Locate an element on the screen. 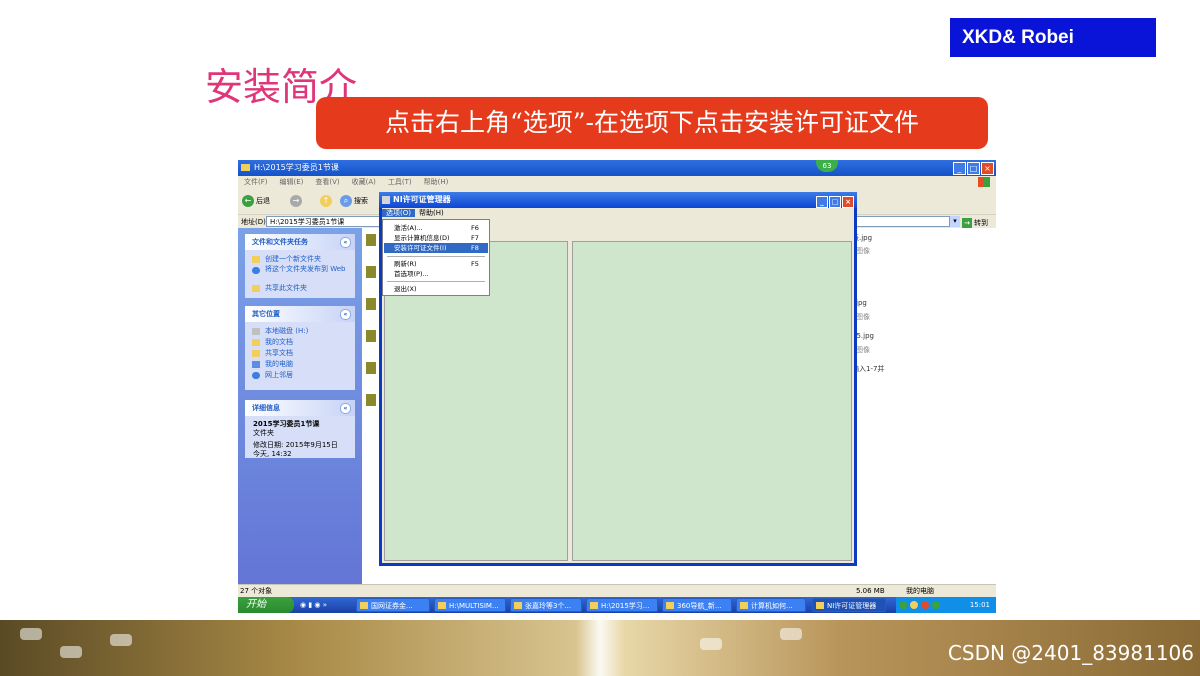  go-arrow-icon: → is located at coordinates (967, 223).